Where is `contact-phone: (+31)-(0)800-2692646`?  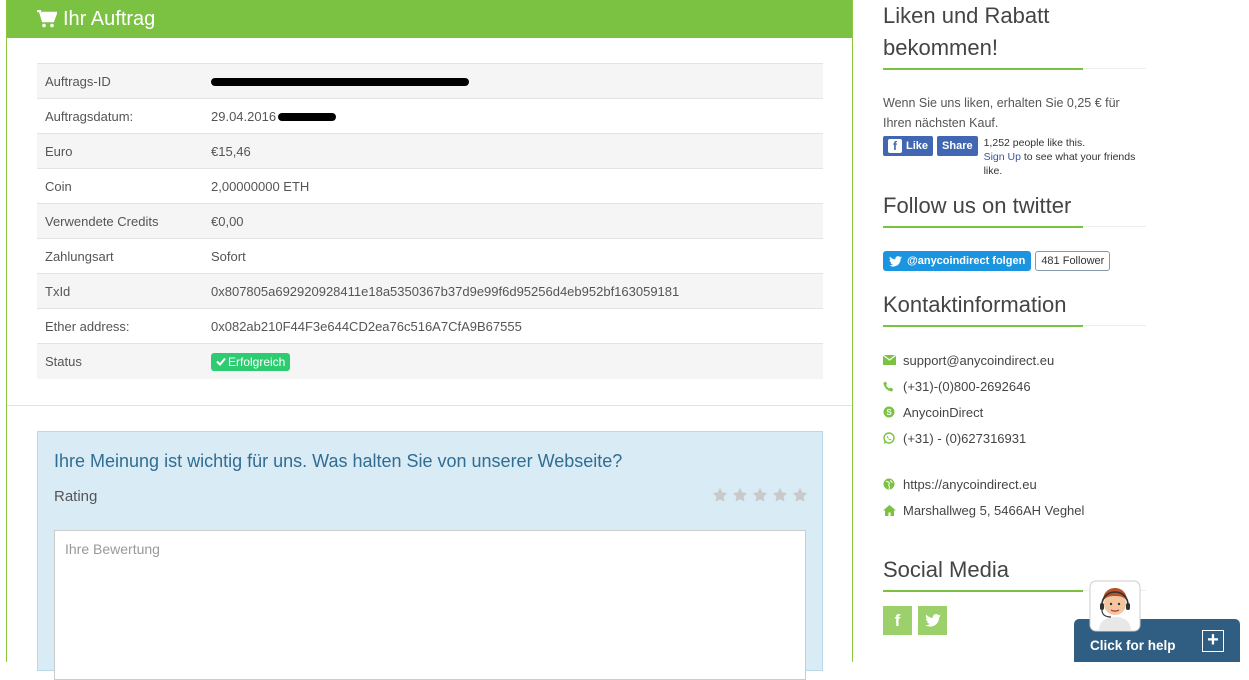 contact-phone: (+31)-(0)800-2692646 is located at coordinates (1014, 386).